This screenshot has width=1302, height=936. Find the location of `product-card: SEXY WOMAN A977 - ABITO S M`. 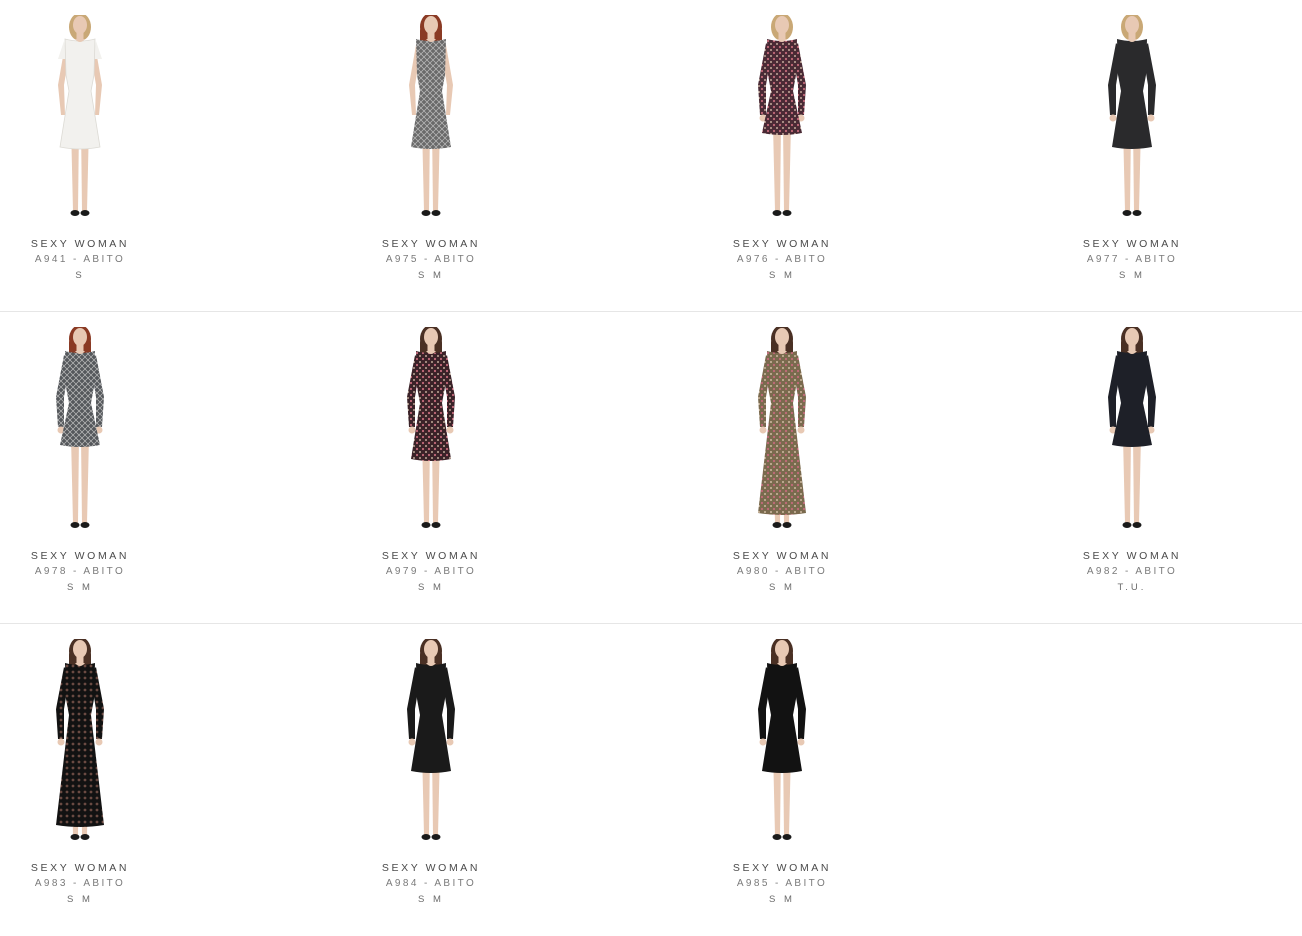

product-card: SEXY WOMAN A977 - ABITO S M is located at coordinates (1132, 149).